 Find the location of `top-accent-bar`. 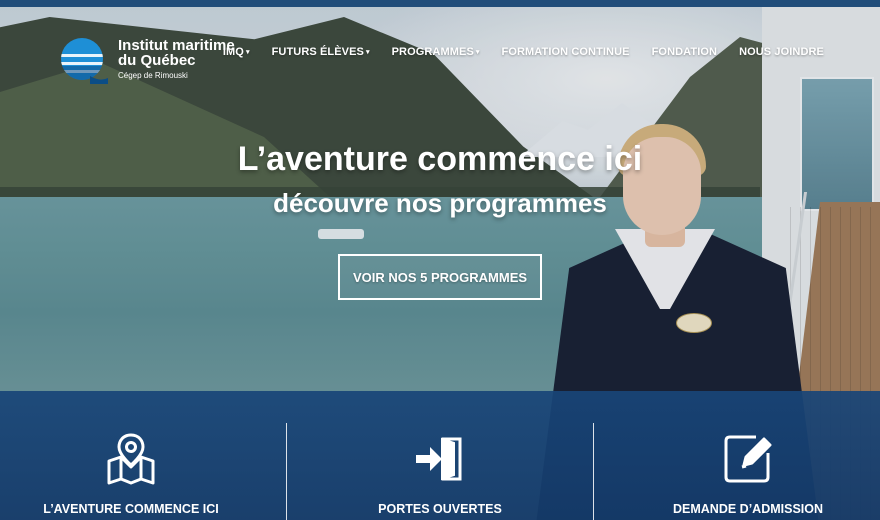

top-accent-bar is located at coordinates (440, 3).